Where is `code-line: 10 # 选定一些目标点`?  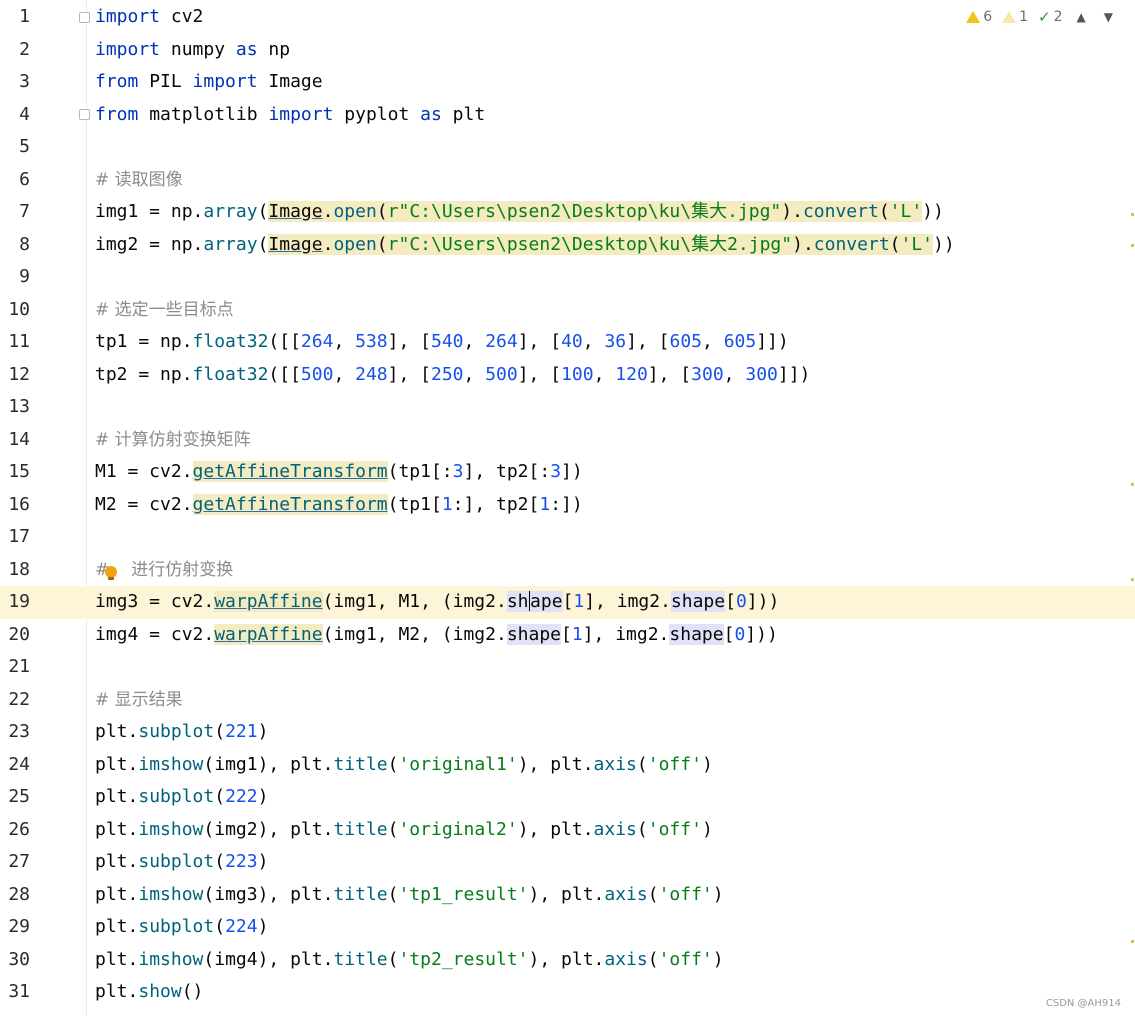 code-line: 10 # 选定一些目标点 is located at coordinates (567, 310).